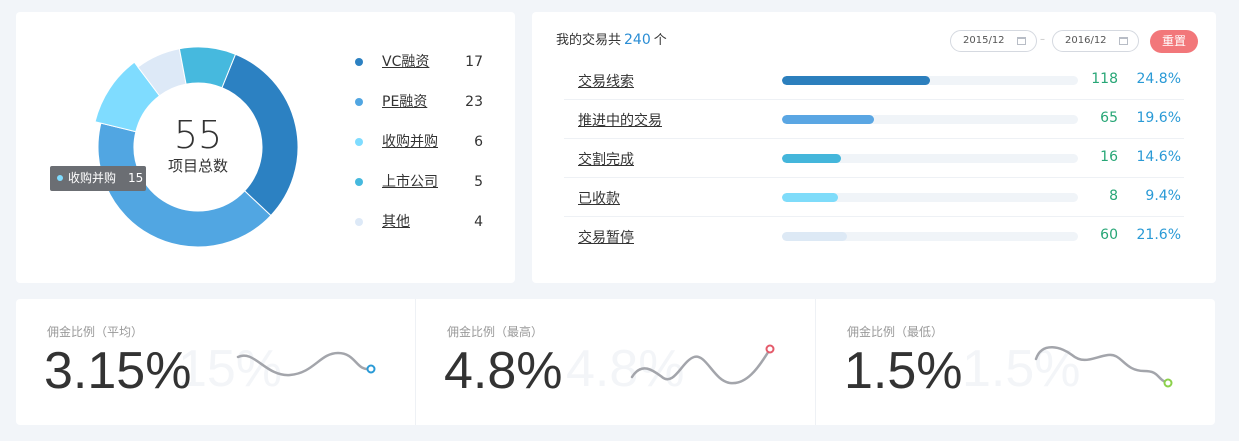  What do you see at coordinates (606, 237) in the screenshot?
I see `deal-label: 交易暂停` at bounding box center [606, 237].